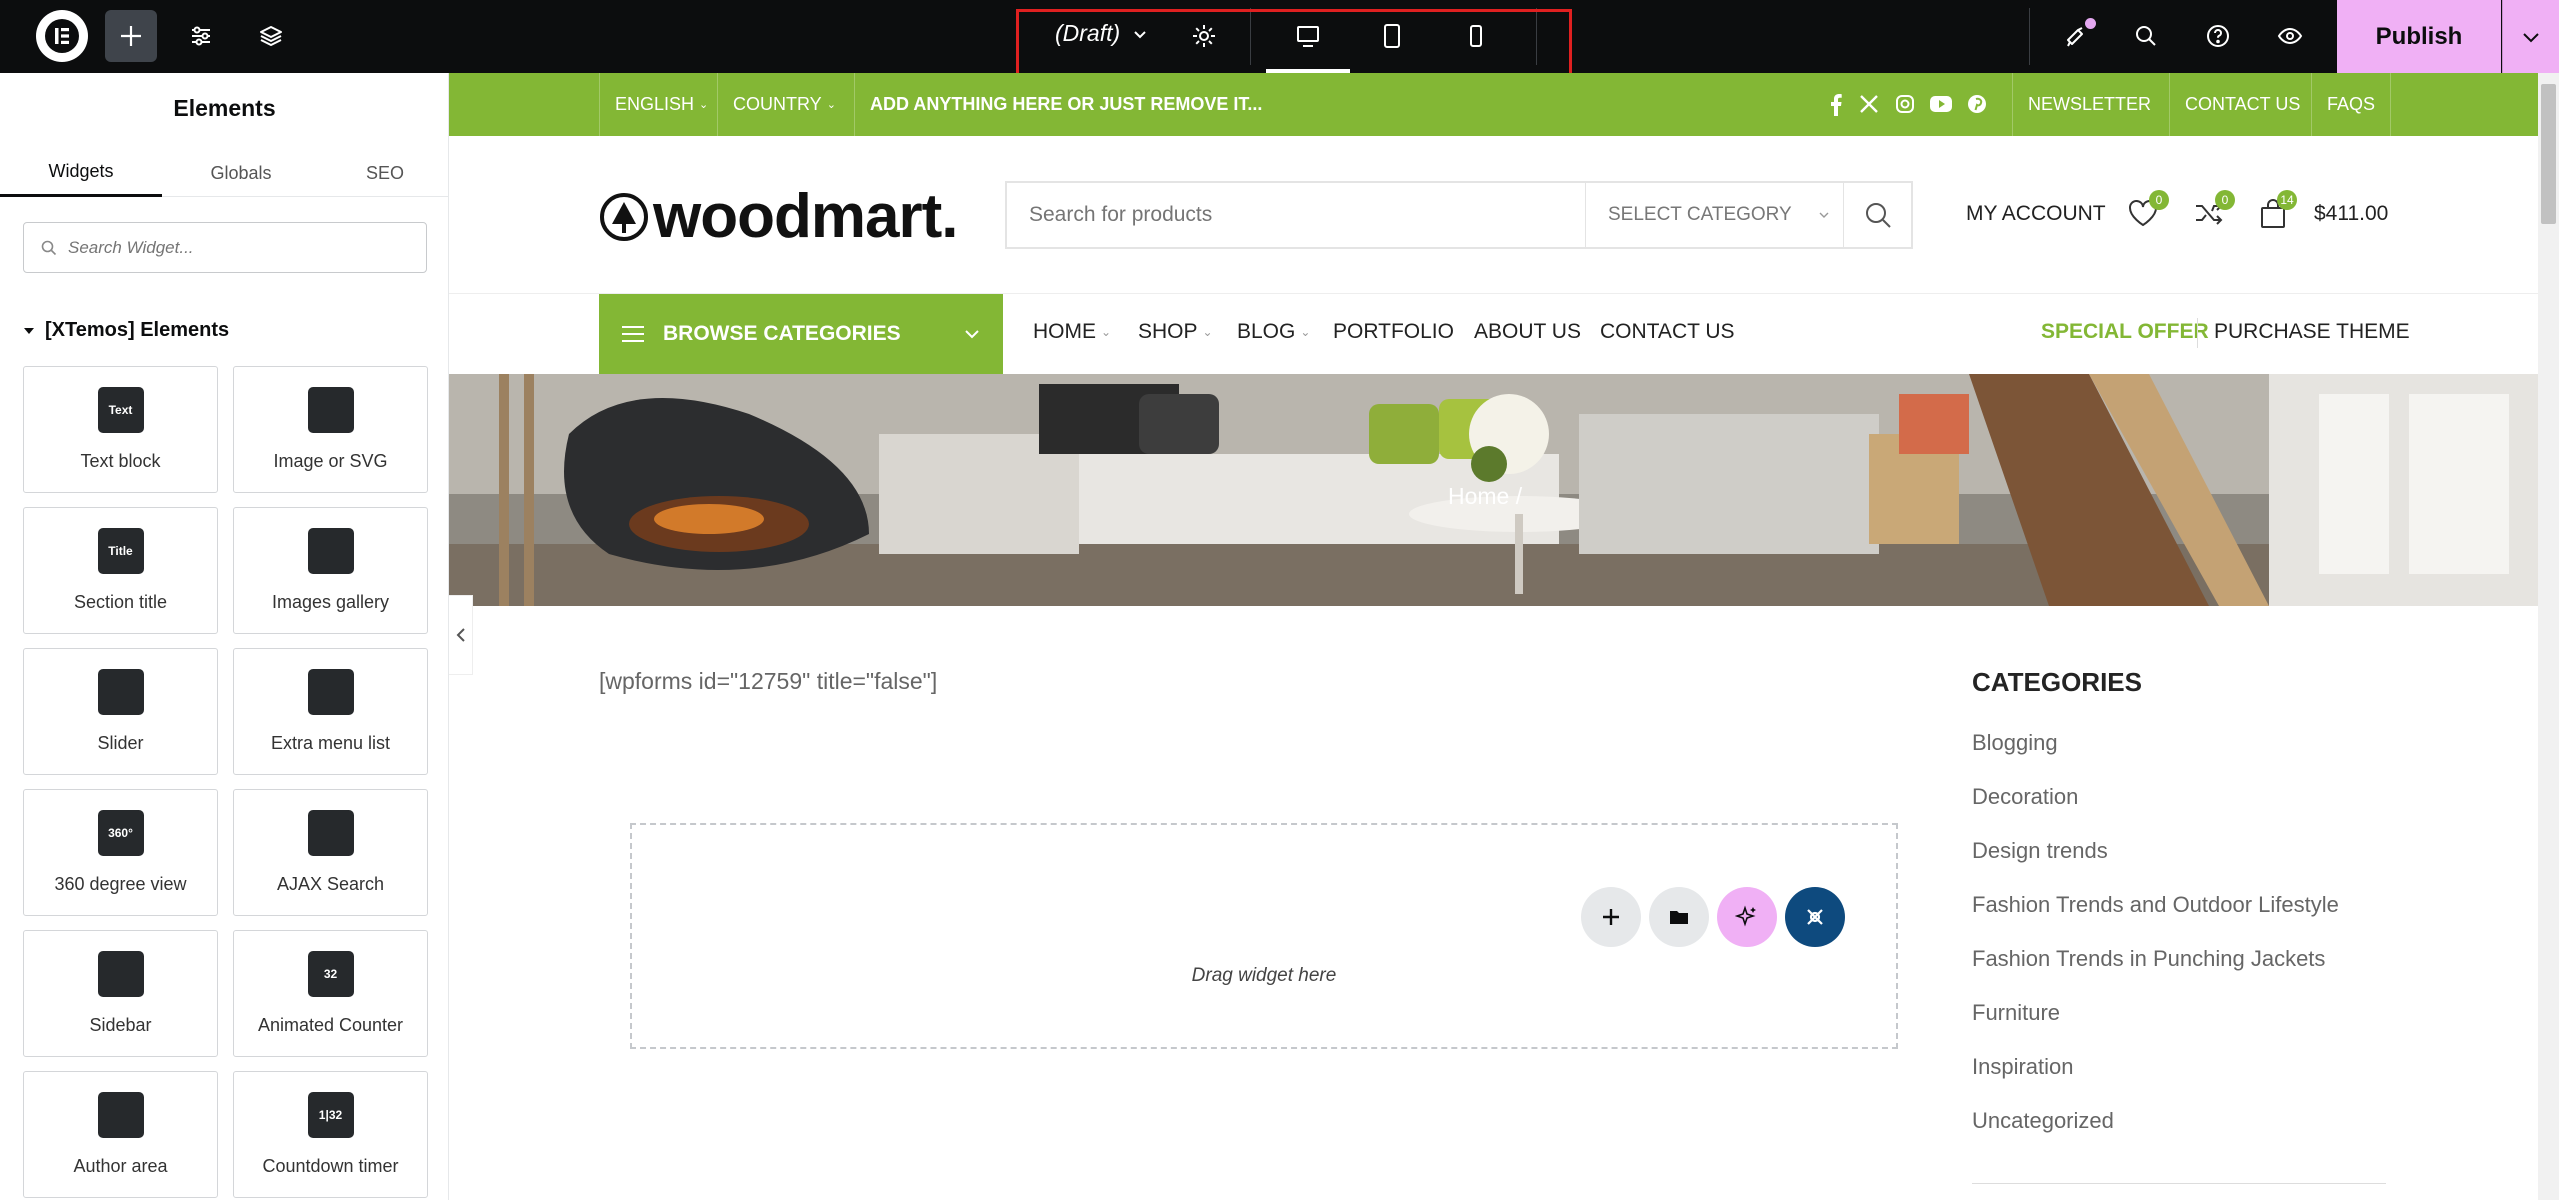  I want to click on special-offer-link: SPECIAL OFFER, so click(2125, 332).